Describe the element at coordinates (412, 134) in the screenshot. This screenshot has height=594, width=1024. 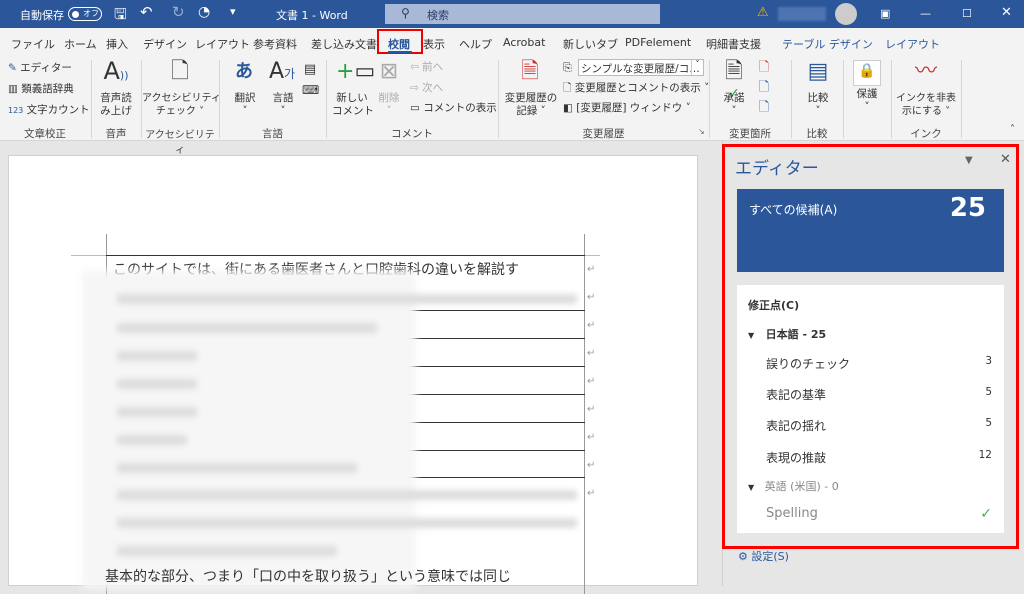
I see `group-label-comments: コメント` at that location.